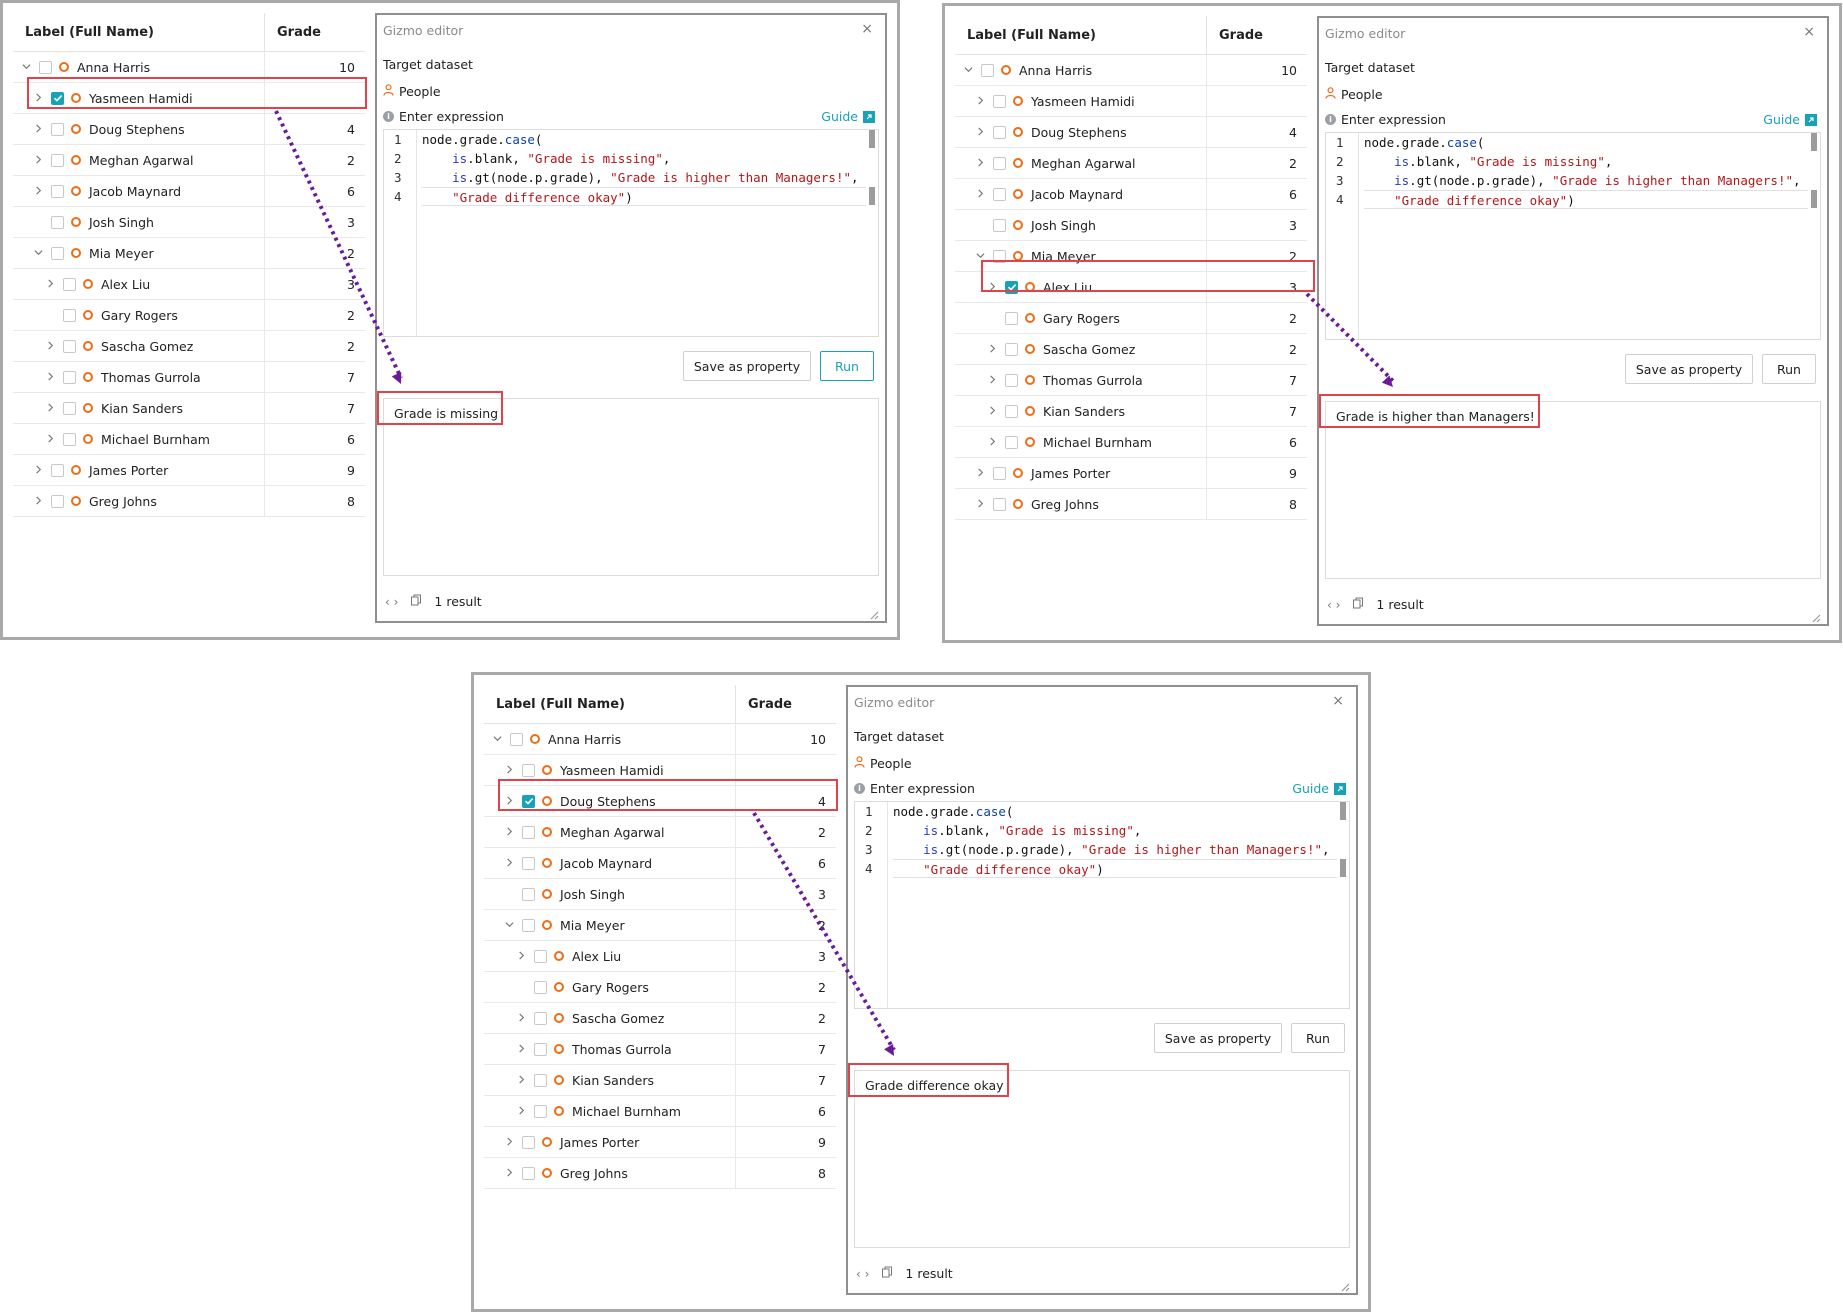 The image size is (1843, 1312). What do you see at coordinates (1343, 868) in the screenshot?
I see `code-scrollbar-lower` at bounding box center [1343, 868].